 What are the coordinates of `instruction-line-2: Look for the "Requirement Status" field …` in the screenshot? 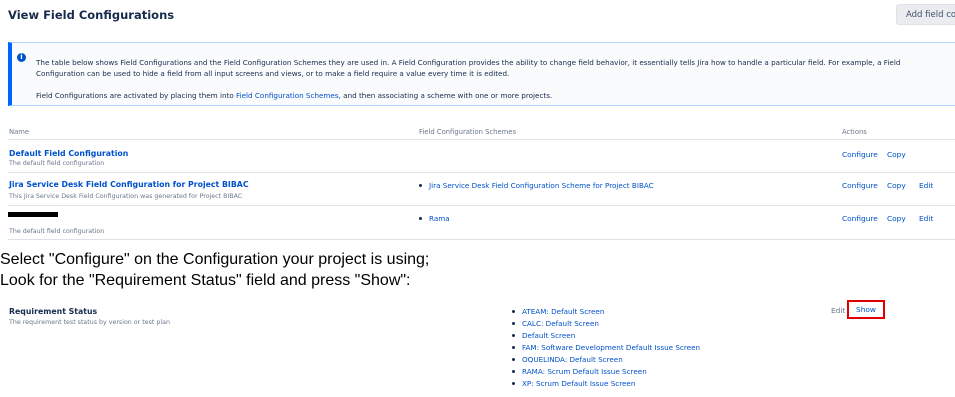 It's located at (205, 280).